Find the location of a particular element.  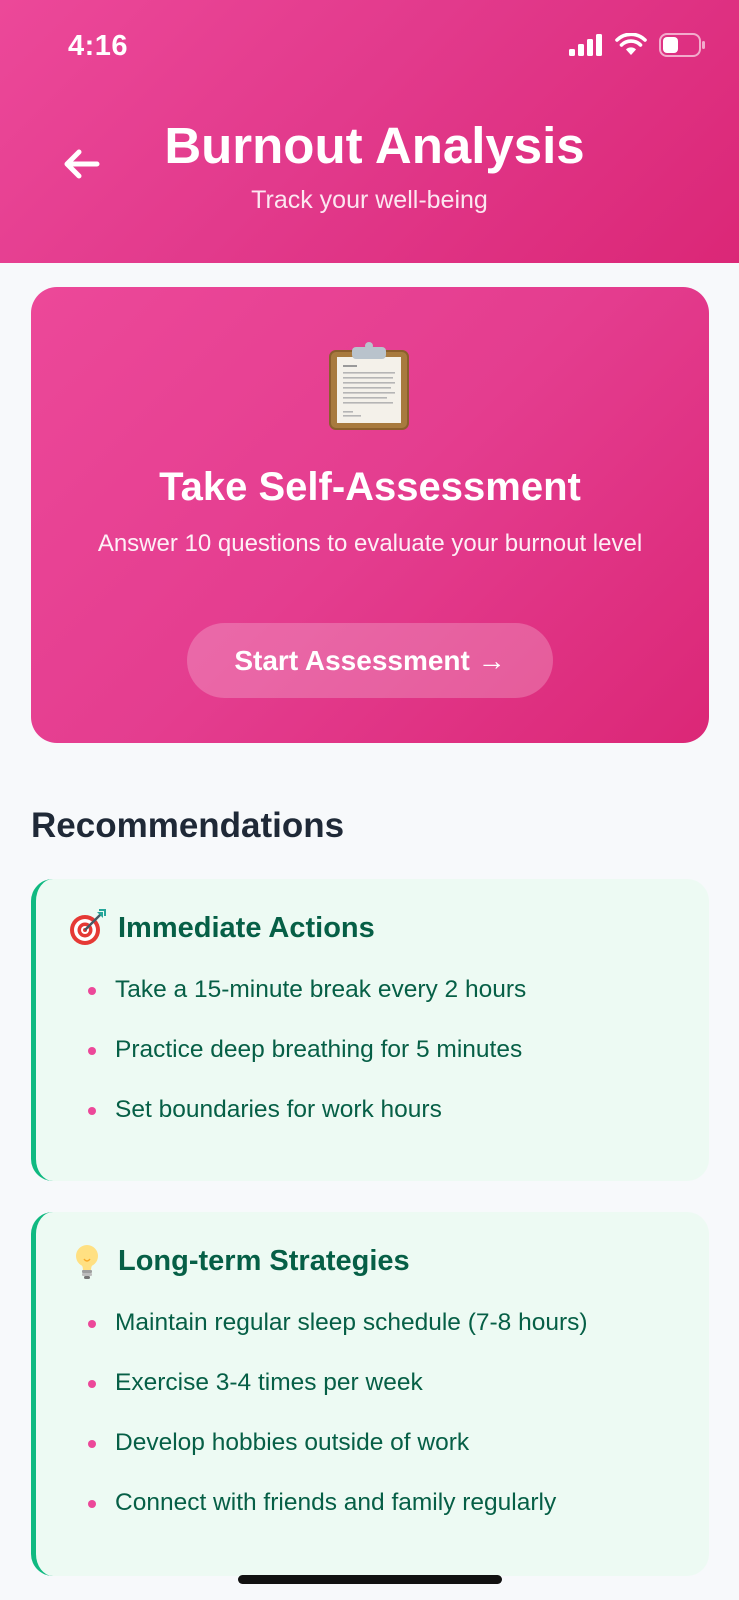

light-bulb-icon is located at coordinates (87, 1261).